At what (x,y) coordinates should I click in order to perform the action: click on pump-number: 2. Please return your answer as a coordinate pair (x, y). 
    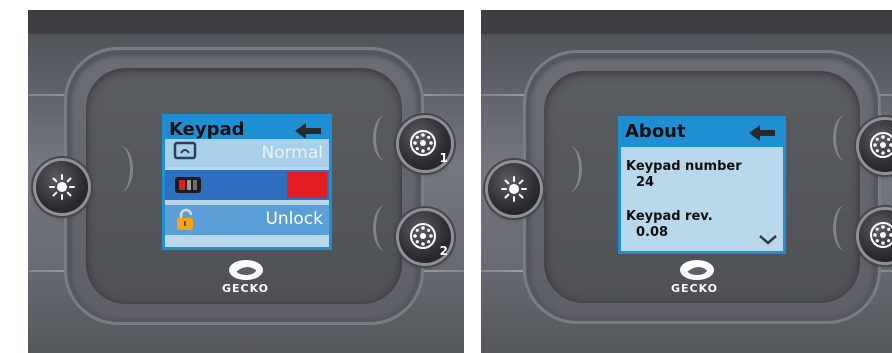
    Looking at the image, I should click on (443, 251).